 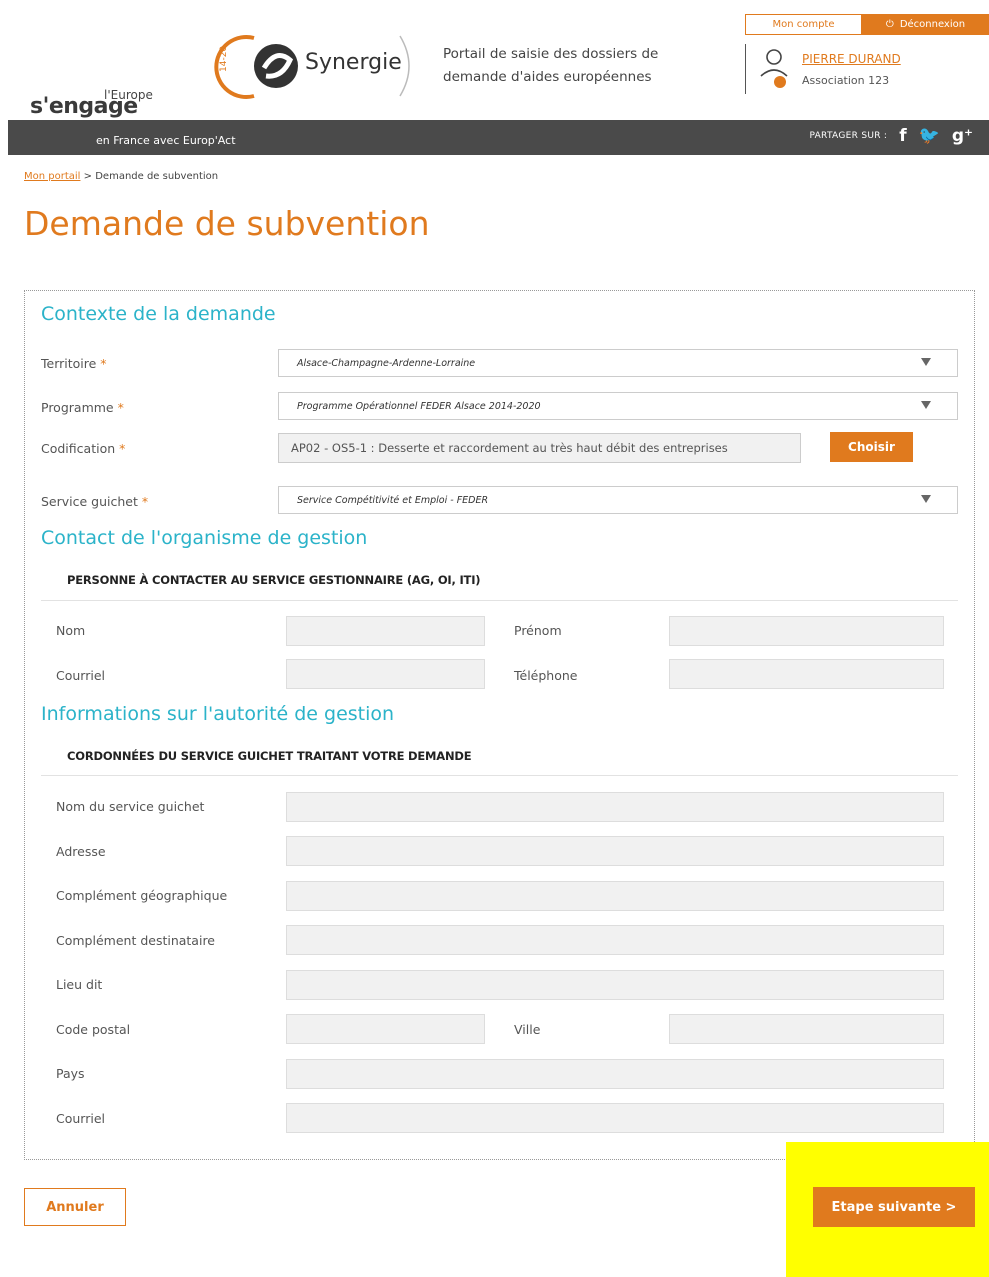 What do you see at coordinates (615, 940) in the screenshot?
I see `complement-dest-input` at bounding box center [615, 940].